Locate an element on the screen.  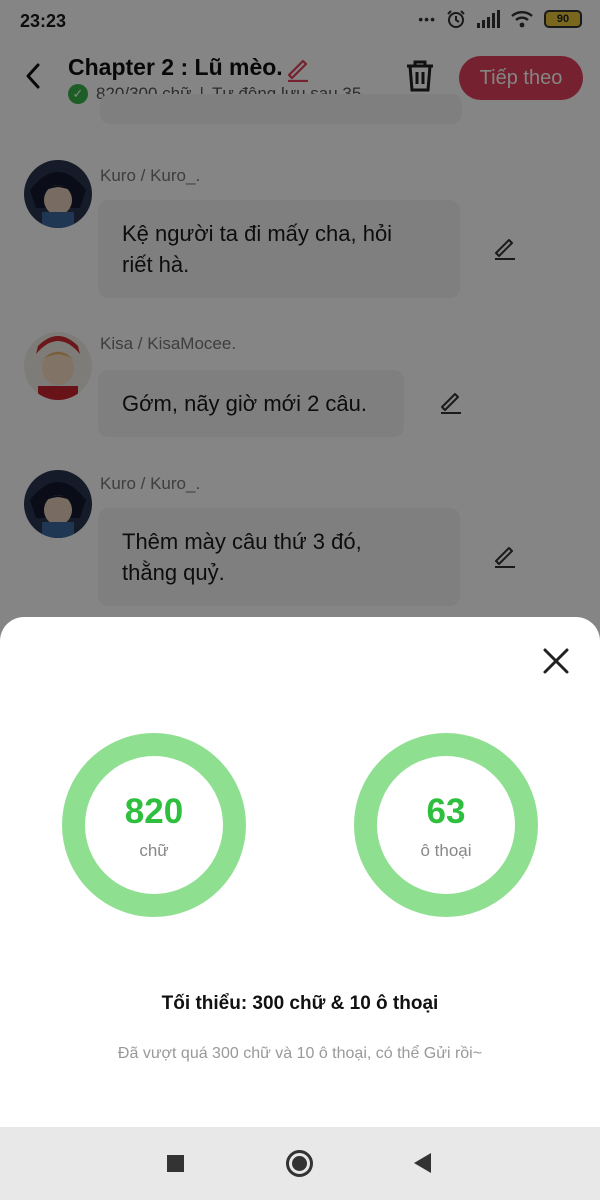
home-icon is located at coordinates (299, 1163).